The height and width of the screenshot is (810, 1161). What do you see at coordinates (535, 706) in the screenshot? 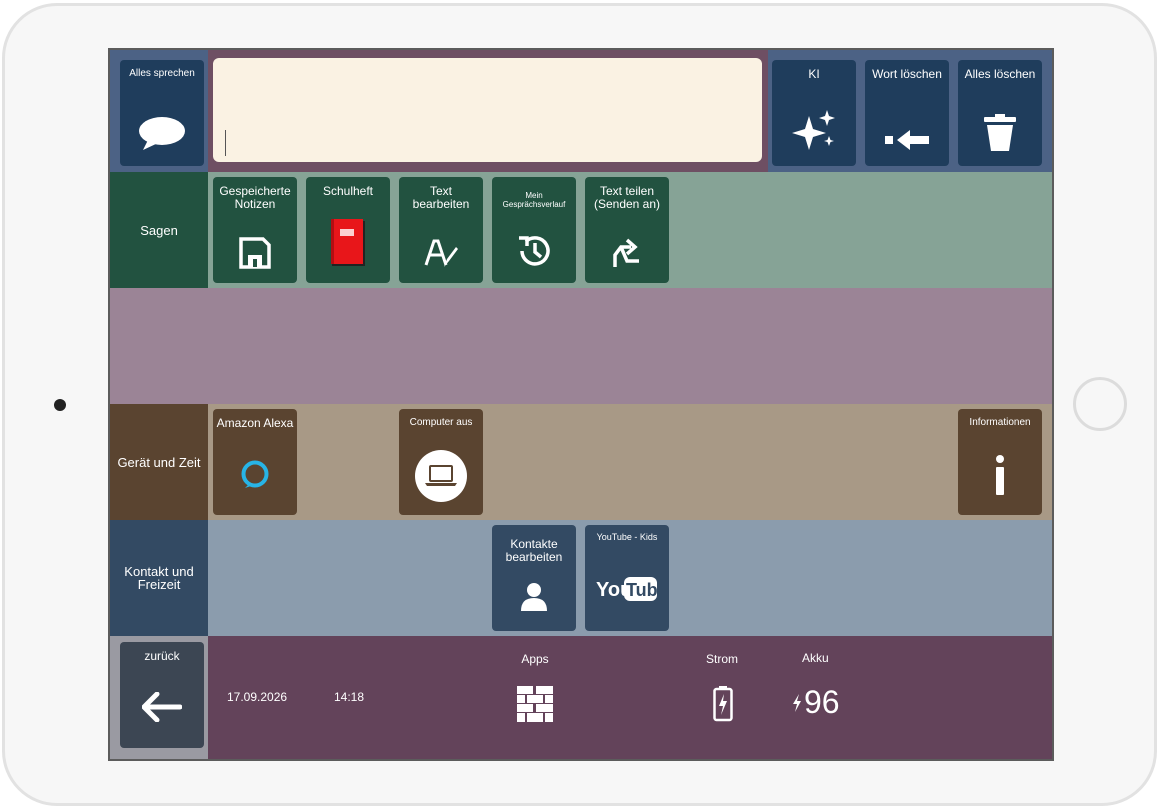
I see `grid-bricks-icon` at bounding box center [535, 706].